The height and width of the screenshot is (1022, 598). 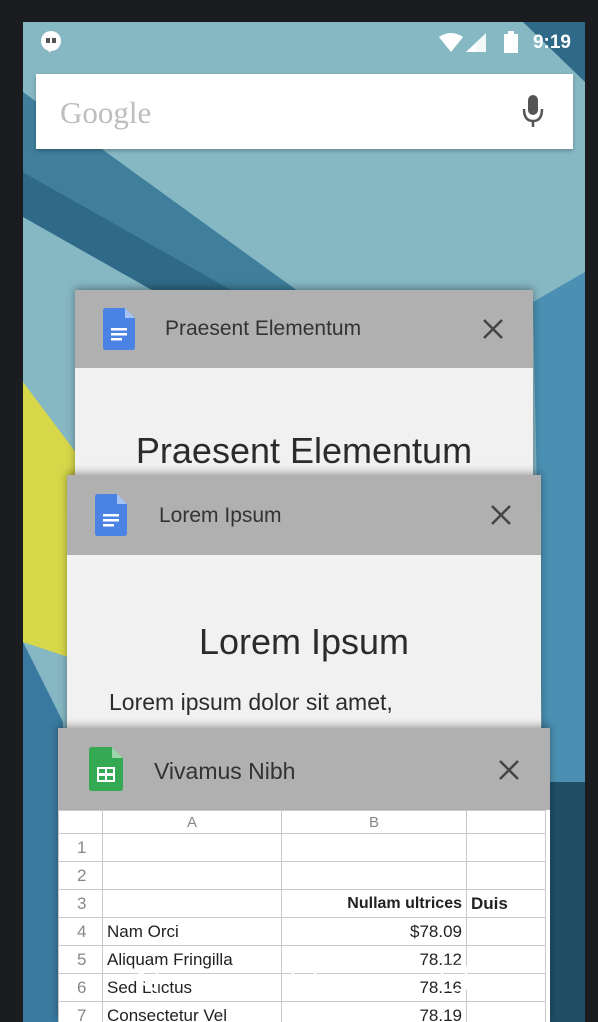 I want to click on status-time: 9:19, so click(x=551, y=42).